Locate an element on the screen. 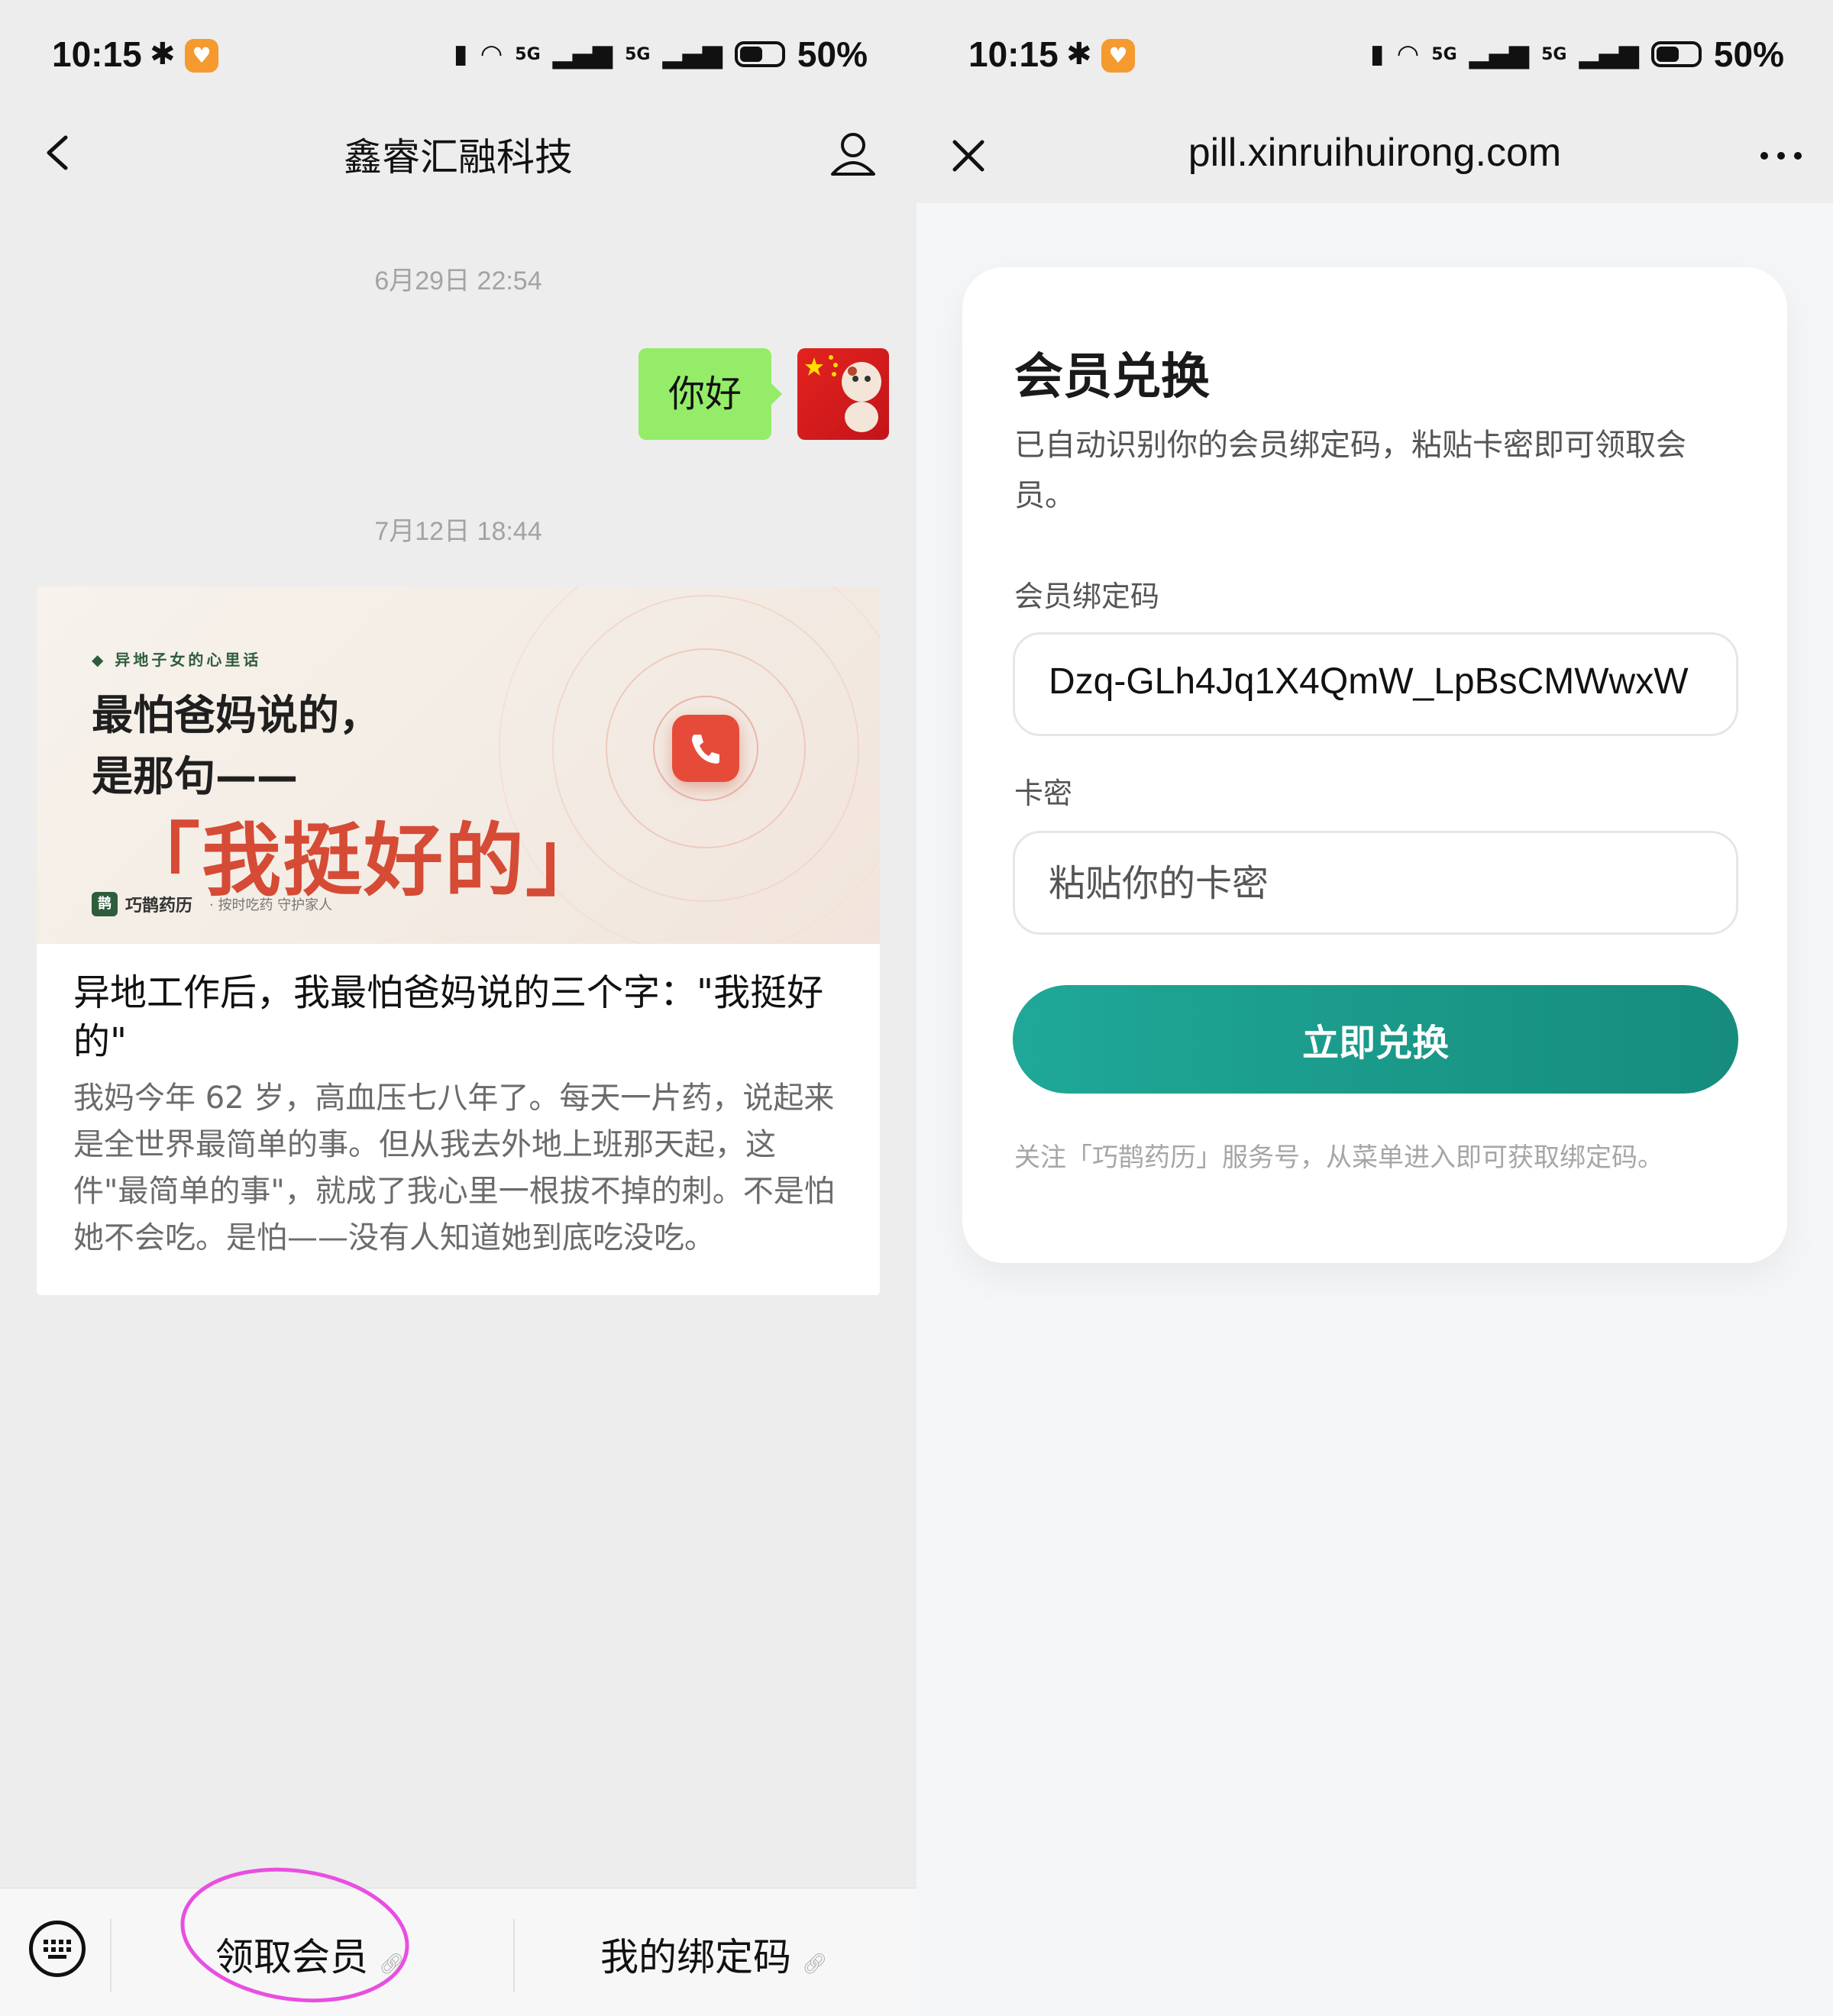 This screenshot has height=2016, width=1833. card-password-label: 卡密 is located at coordinates (1044, 794).